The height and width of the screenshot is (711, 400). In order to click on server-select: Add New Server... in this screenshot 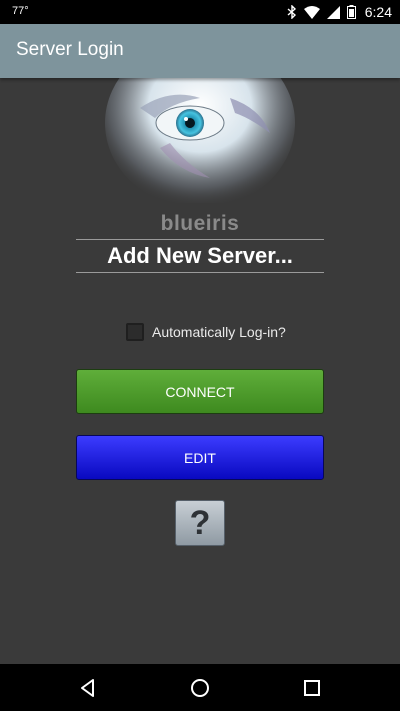, I will do `click(200, 256)`.